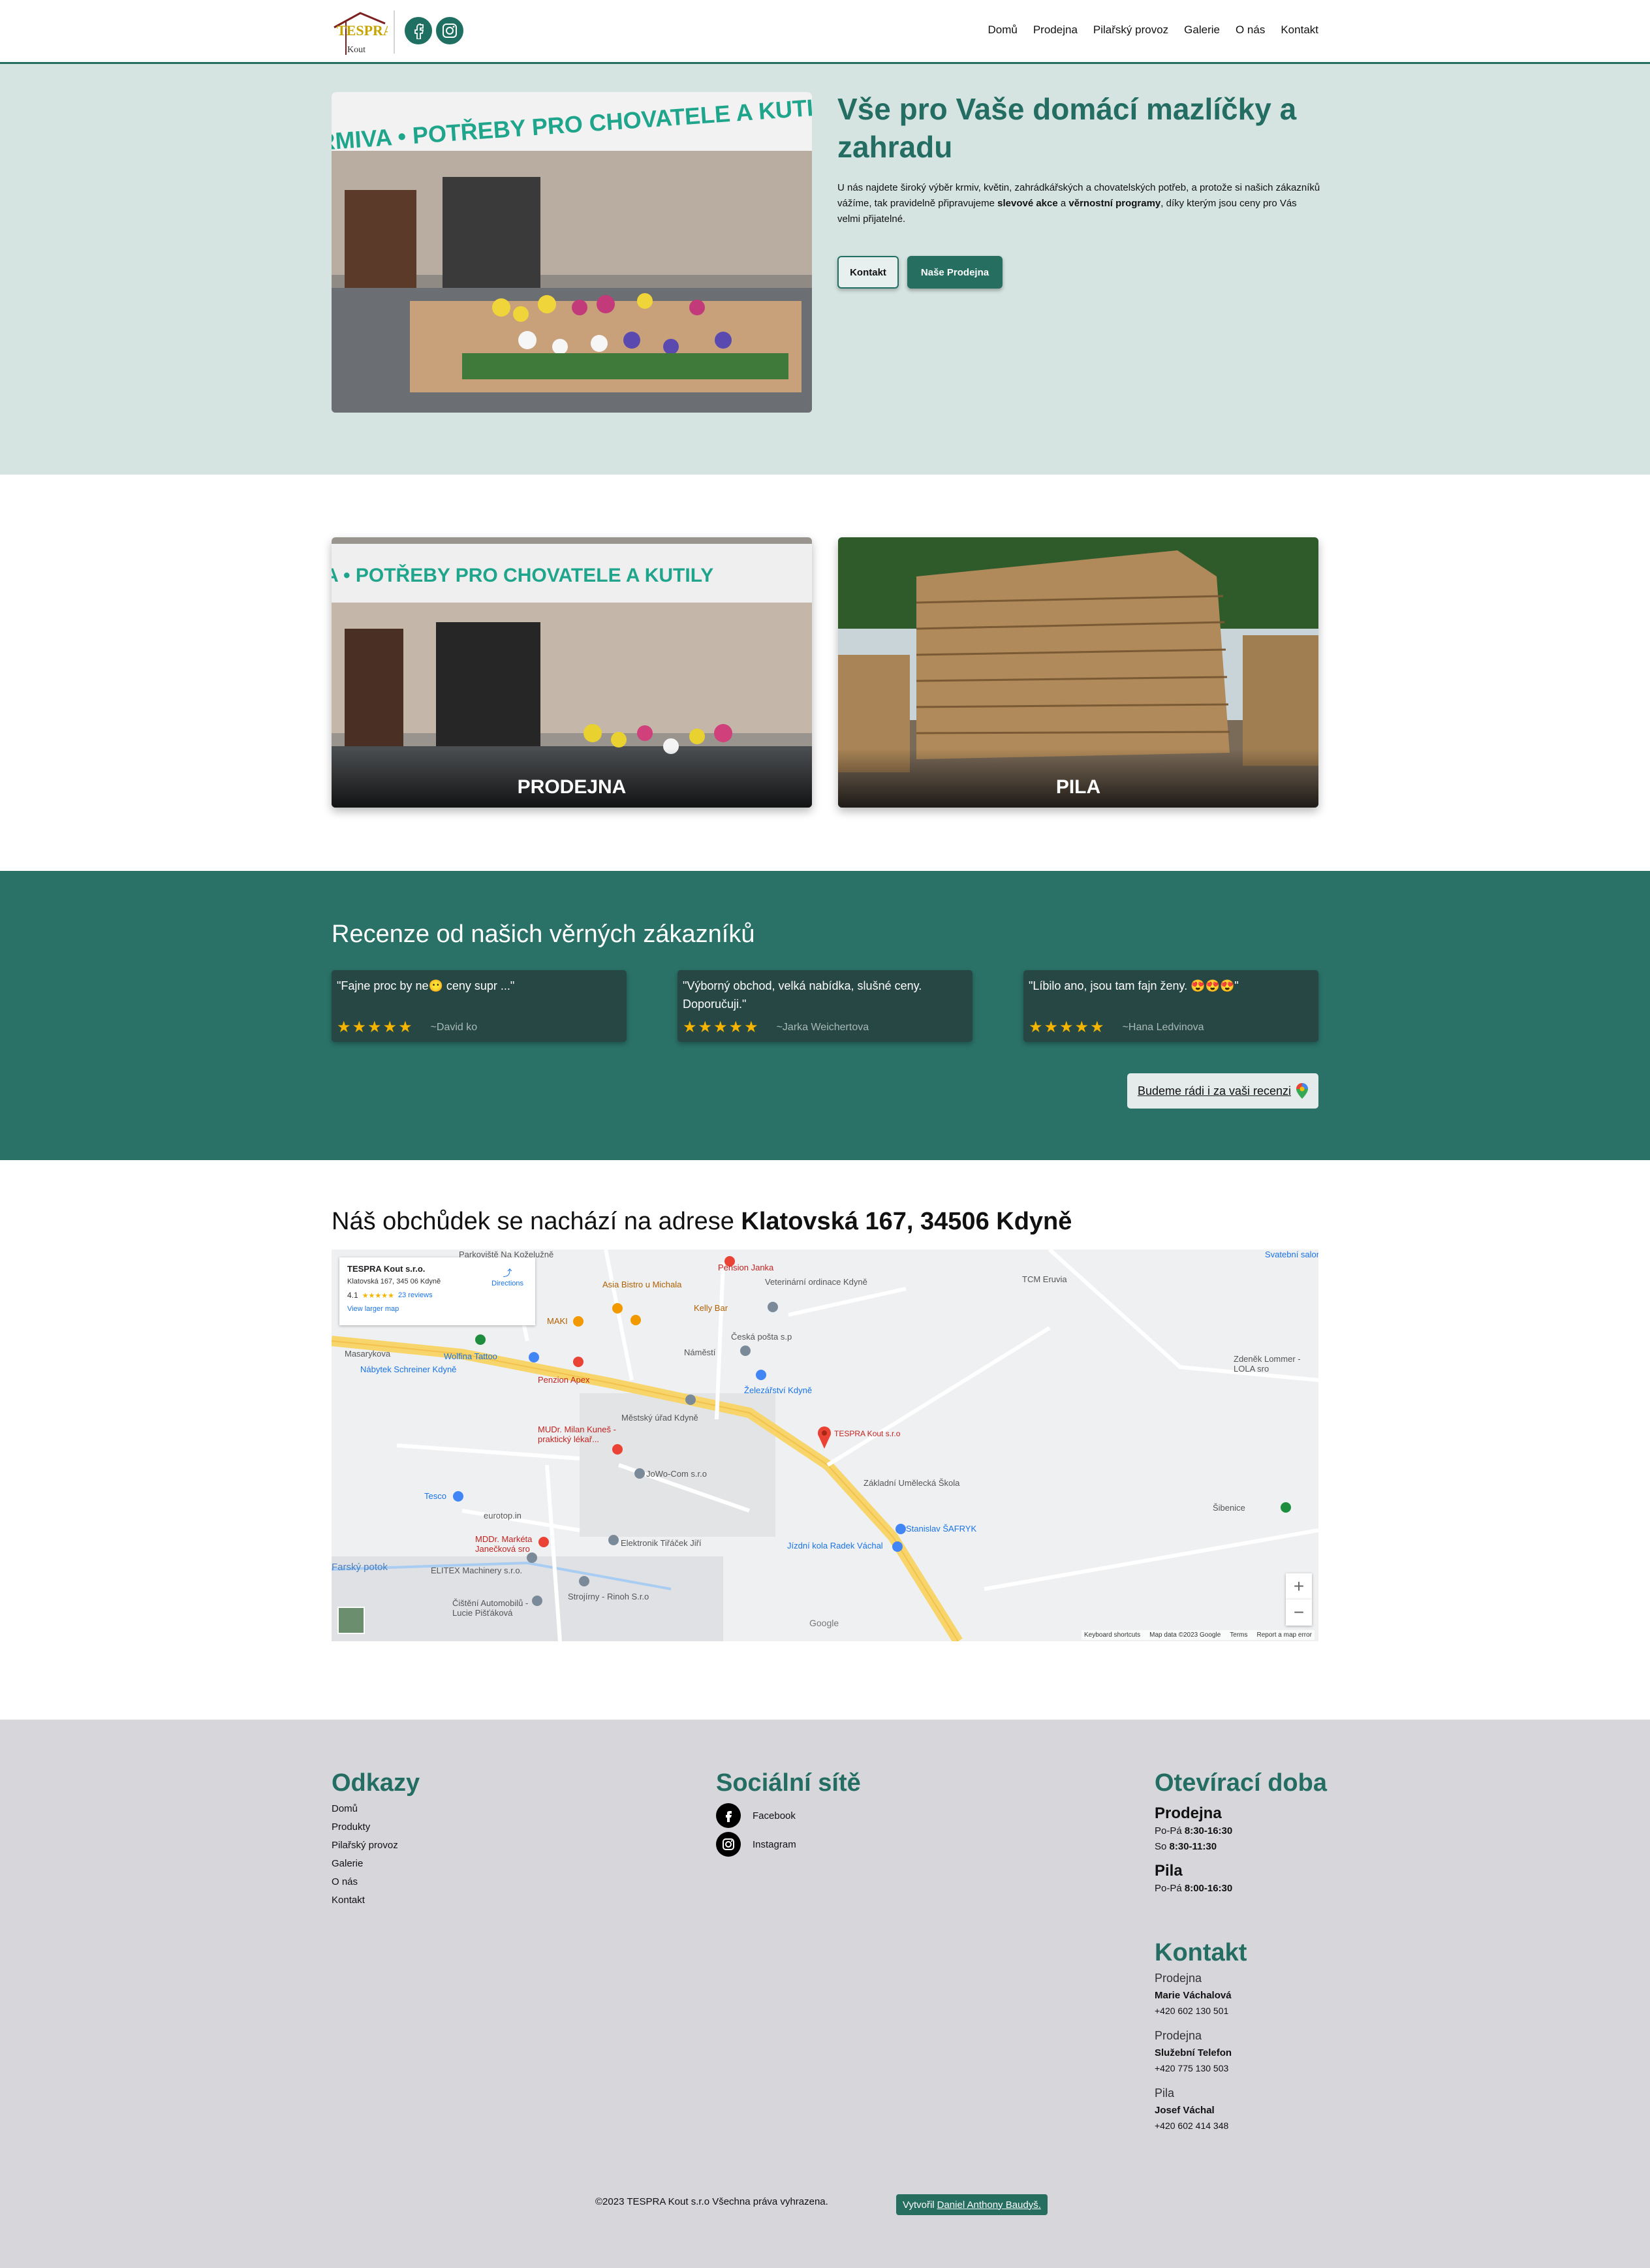 This screenshot has height=2268, width=1650. I want to click on map-pin-label: TESPRA Kout s.r.o, so click(868, 1434).